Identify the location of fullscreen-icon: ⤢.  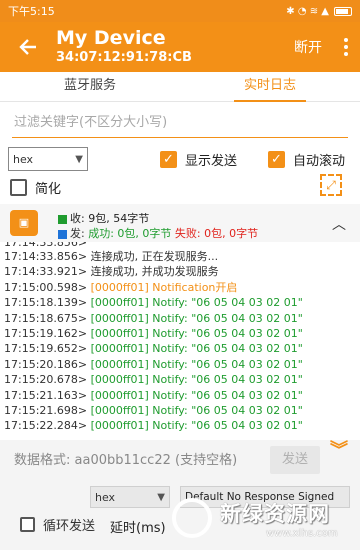
(331, 185).